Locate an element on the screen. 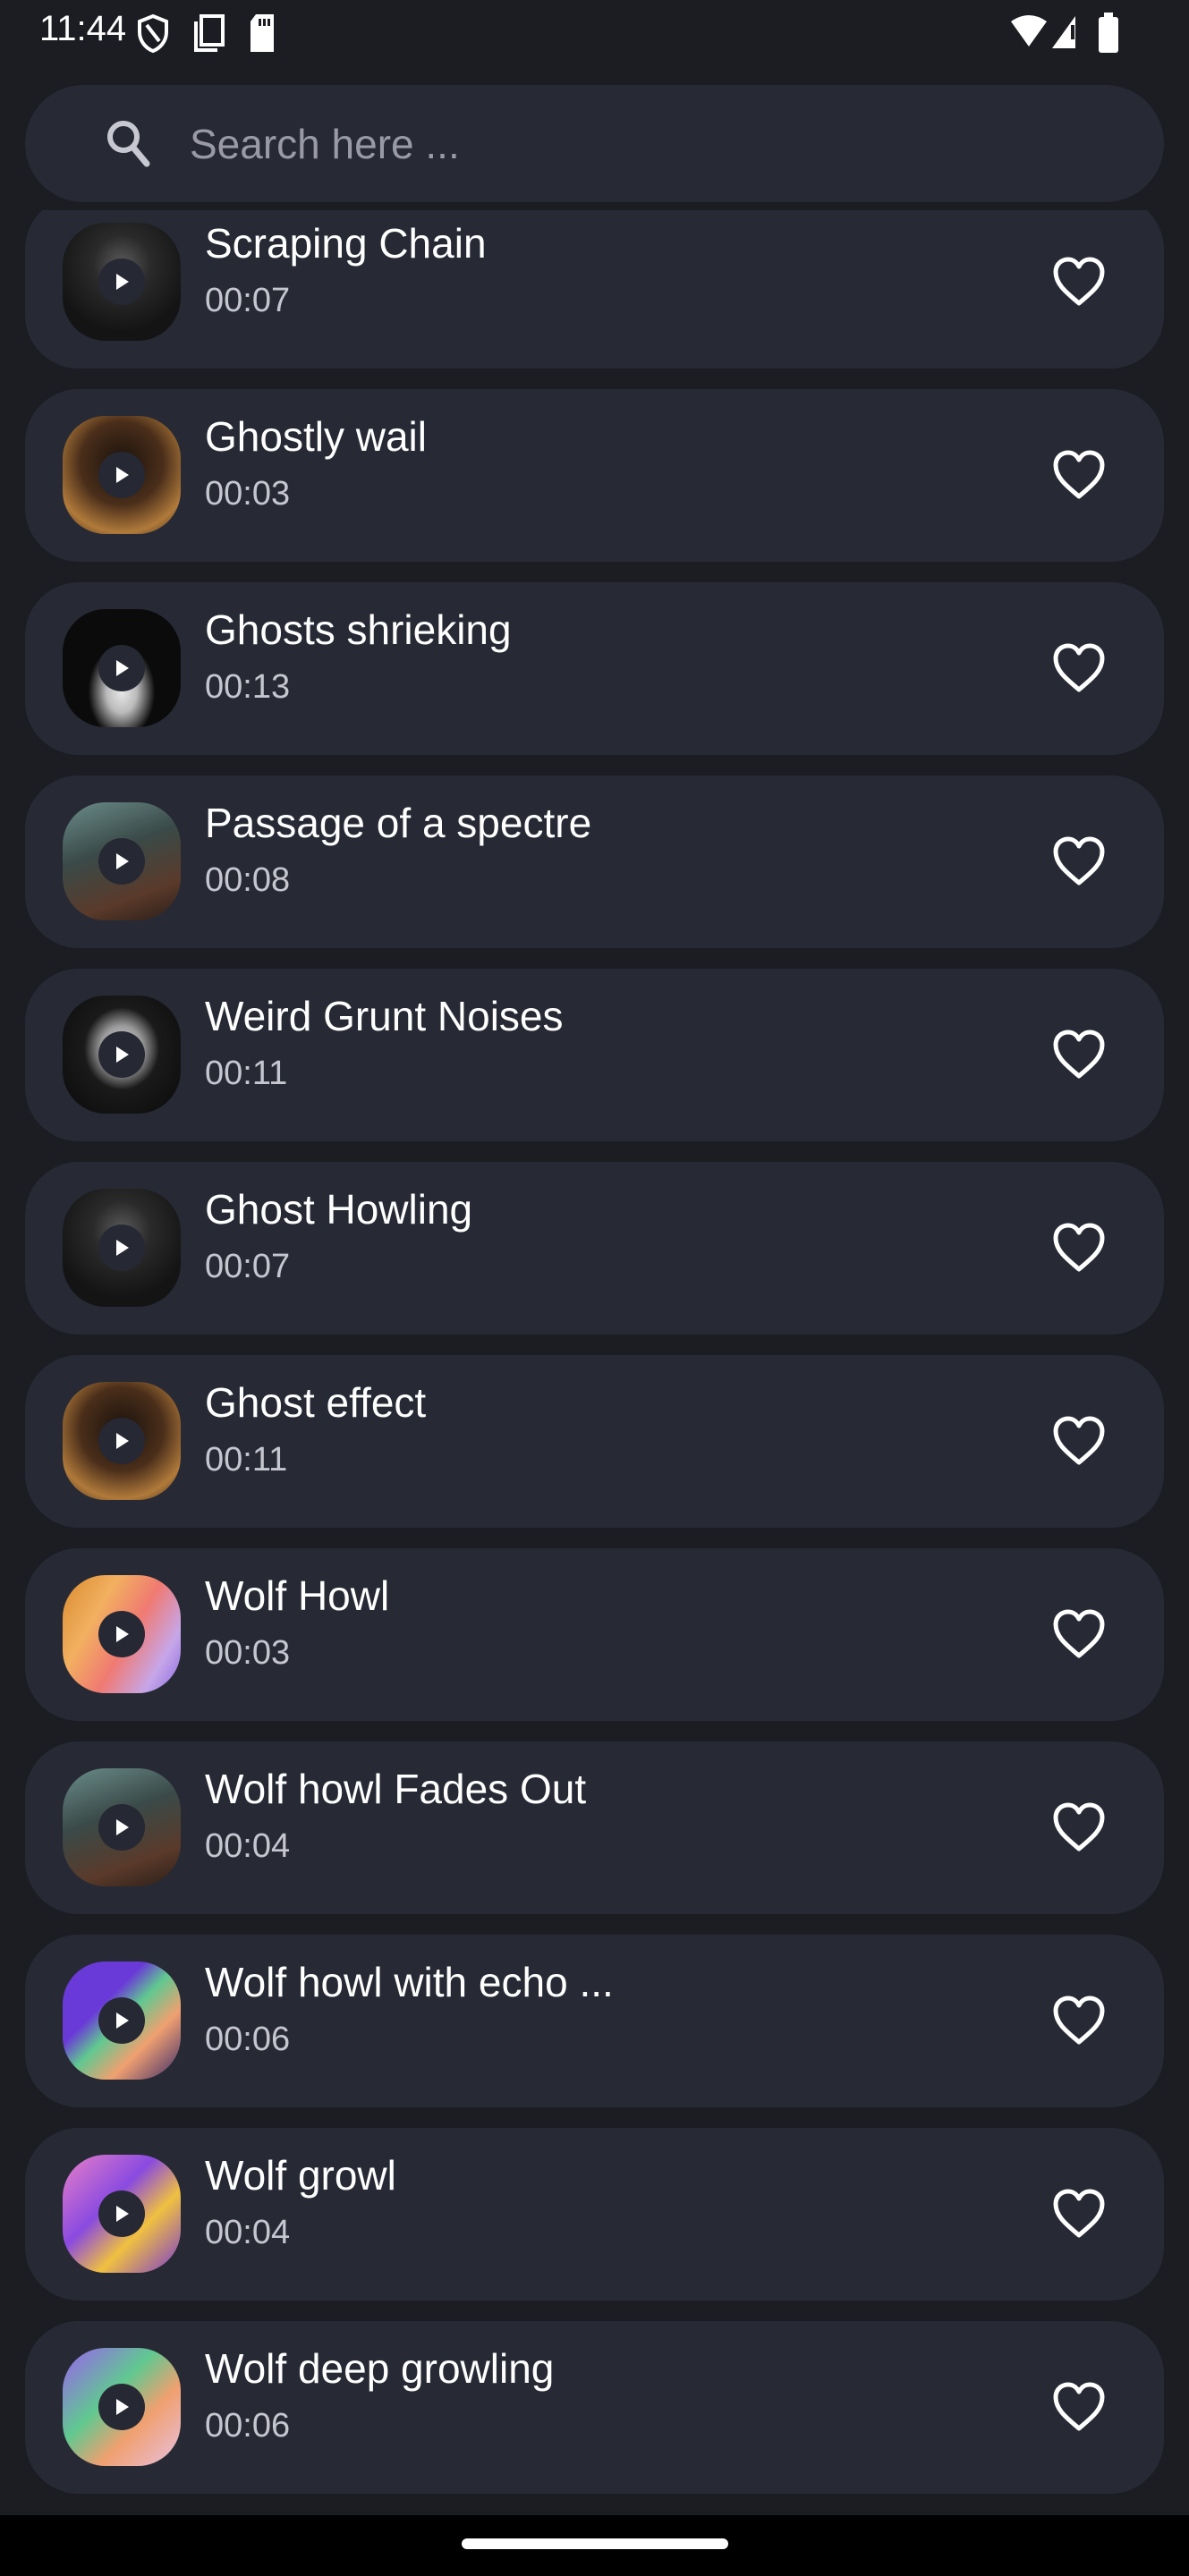 Image resolution: width=1189 pixels, height=2576 pixels. shield-icon is located at coordinates (153, 33).